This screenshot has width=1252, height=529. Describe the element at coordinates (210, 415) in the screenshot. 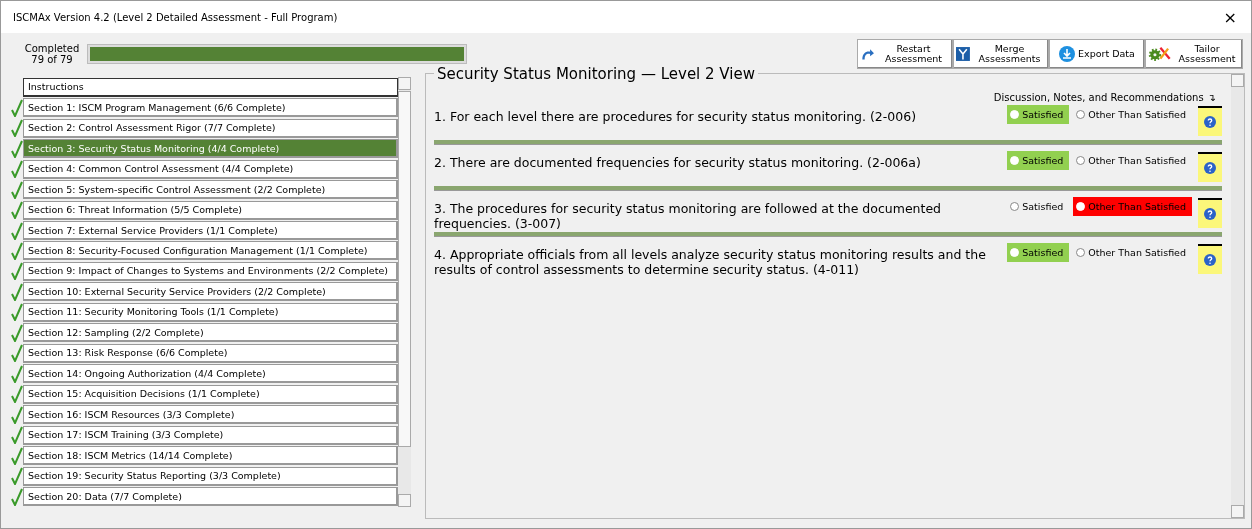

I see `section-list-item: Section 16: ISCM Resources (3/3 Complete)` at that location.